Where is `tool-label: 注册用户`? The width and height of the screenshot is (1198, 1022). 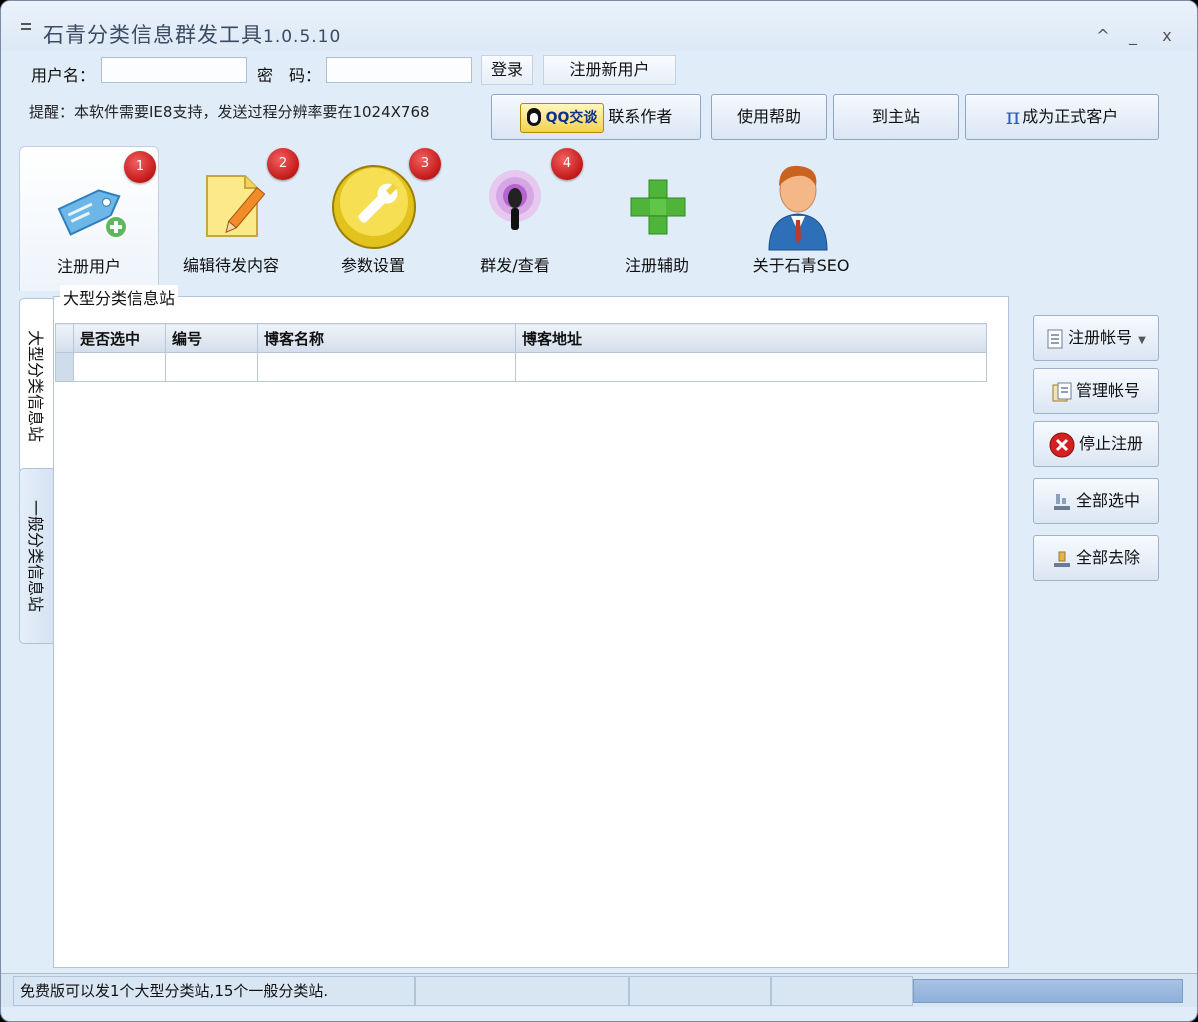 tool-label: 注册用户 is located at coordinates (88, 266).